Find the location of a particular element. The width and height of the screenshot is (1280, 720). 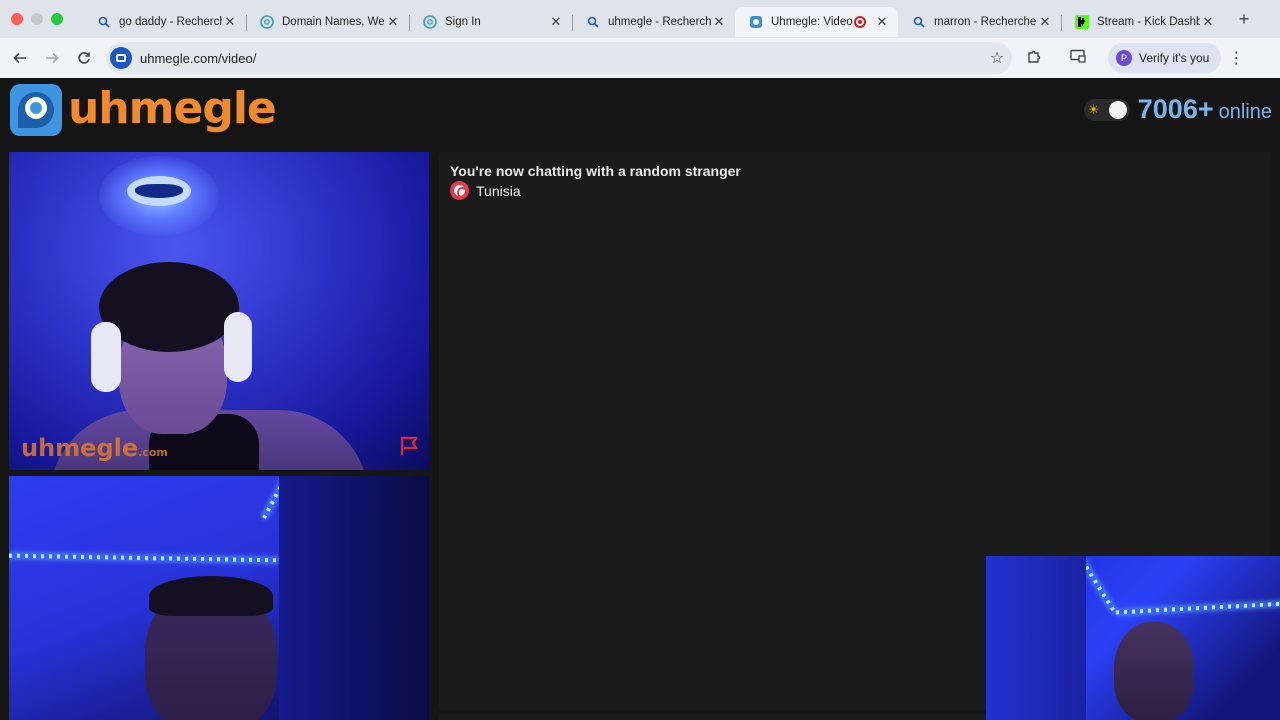

verify-label: Verify it's you is located at coordinates (1174, 58).